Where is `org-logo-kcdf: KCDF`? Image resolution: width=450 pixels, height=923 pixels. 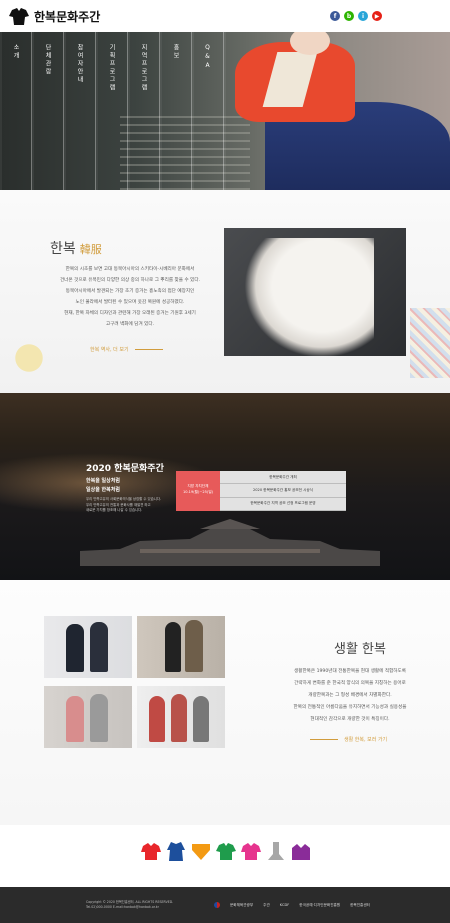 org-logo-kcdf: KCDF is located at coordinates (285, 905).